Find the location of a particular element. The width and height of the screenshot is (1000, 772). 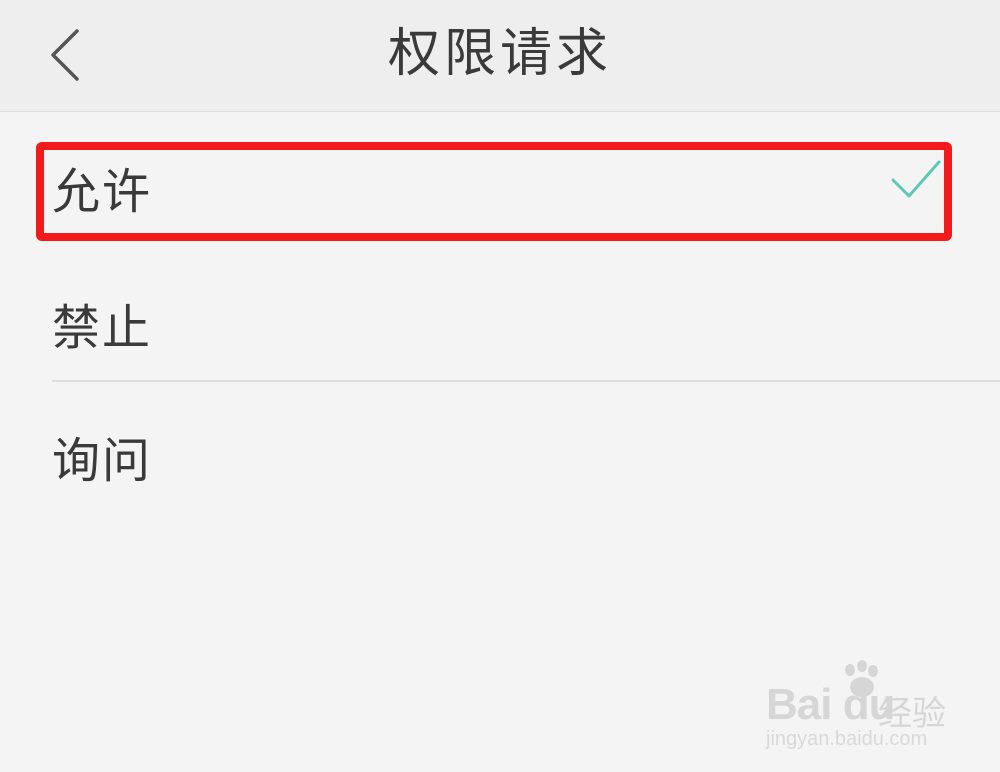

watermark-logo: Bai du is located at coordinates (830, 704).